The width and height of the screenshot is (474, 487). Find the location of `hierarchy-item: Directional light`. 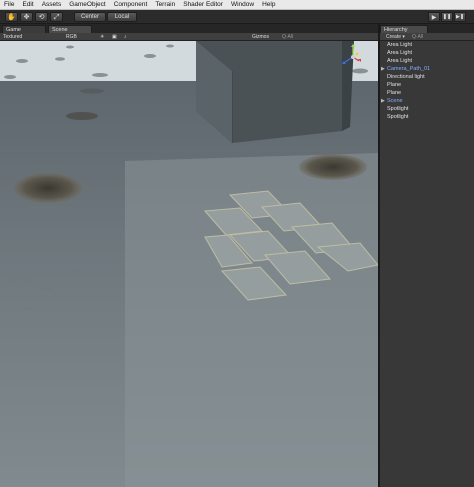

hierarchy-item: Directional light is located at coordinates (406, 77).